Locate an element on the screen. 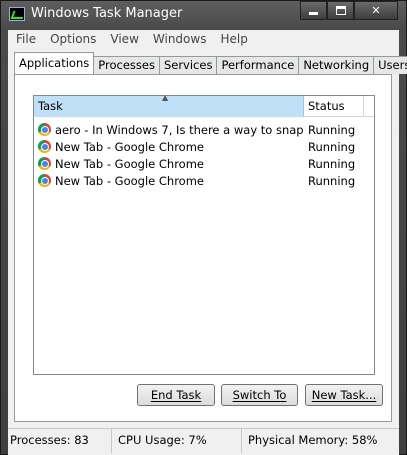 The height and width of the screenshot is (455, 407). tab-processes: Processes is located at coordinates (126, 65).